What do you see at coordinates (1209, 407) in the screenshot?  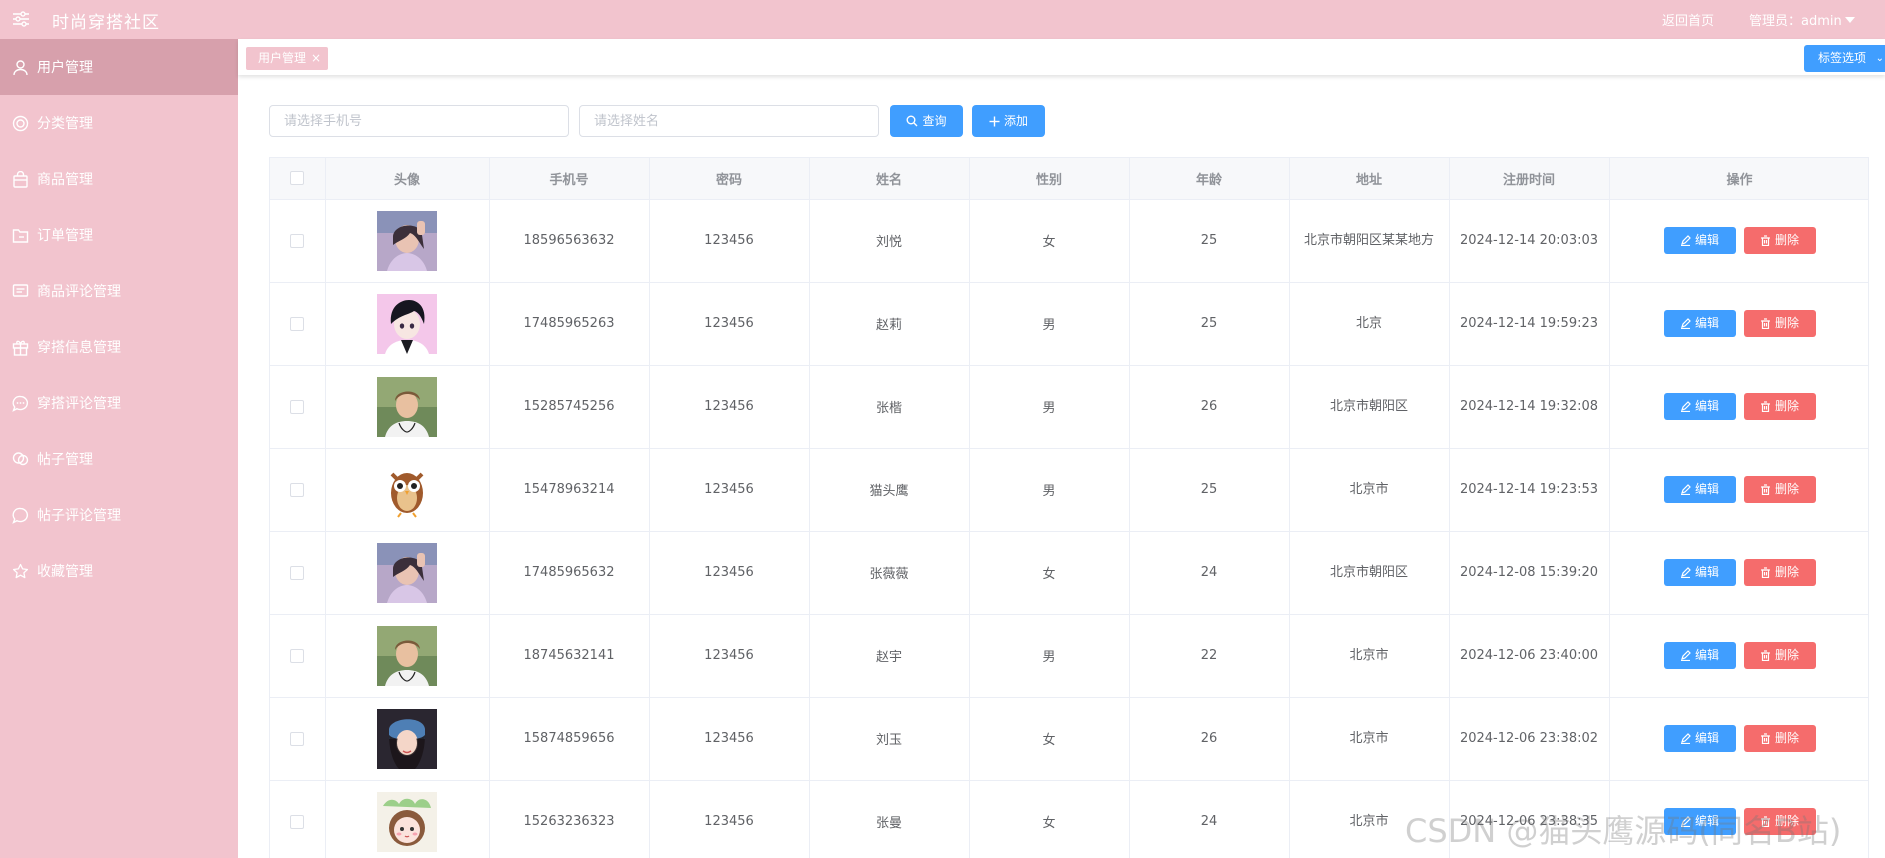 I see `age-cell: 26` at bounding box center [1209, 407].